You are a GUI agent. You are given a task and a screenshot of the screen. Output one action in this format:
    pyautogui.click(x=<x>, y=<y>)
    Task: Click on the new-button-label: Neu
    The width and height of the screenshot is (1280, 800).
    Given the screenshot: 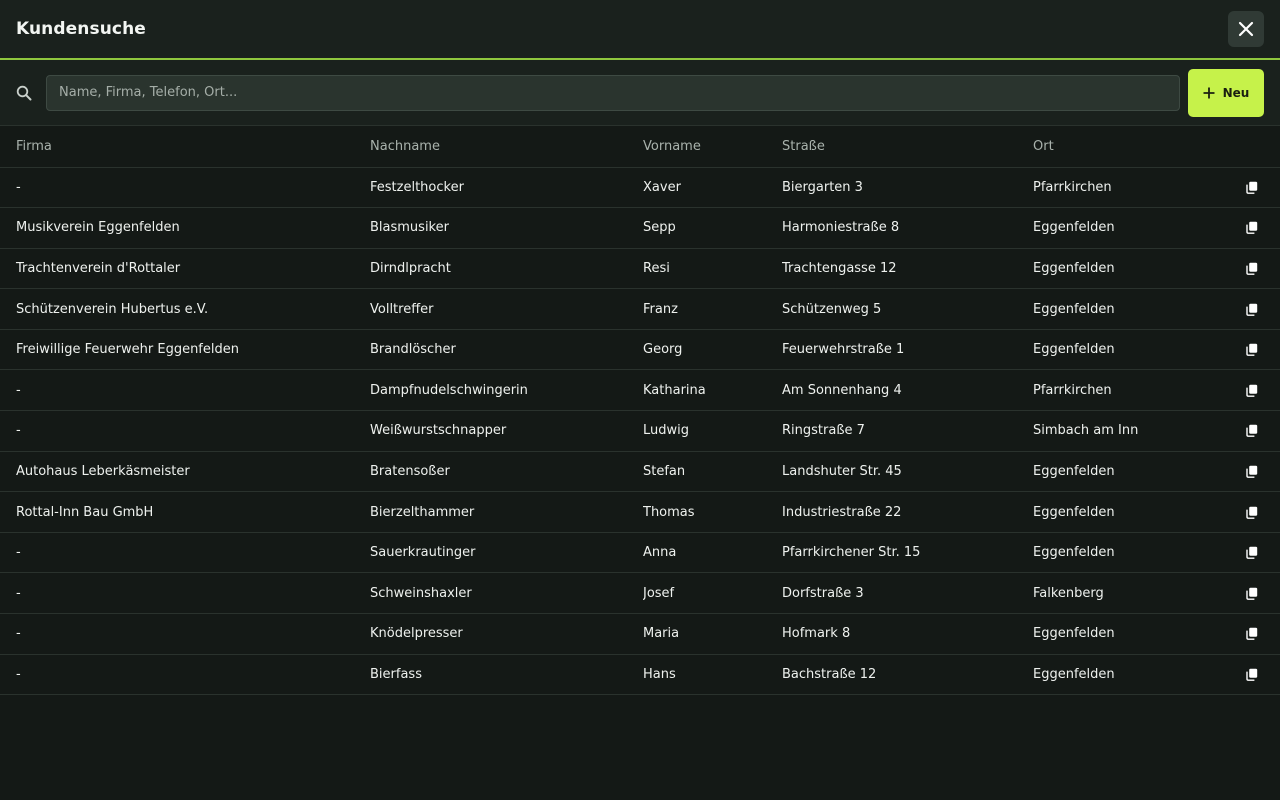 What is the action you would take?
    pyautogui.click(x=1236, y=92)
    